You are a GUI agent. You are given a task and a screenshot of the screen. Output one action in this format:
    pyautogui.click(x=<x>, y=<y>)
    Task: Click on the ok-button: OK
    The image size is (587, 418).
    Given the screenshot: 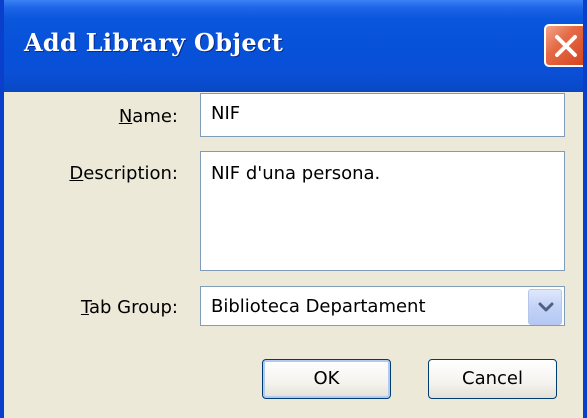 What is the action you would take?
    pyautogui.click(x=326, y=379)
    